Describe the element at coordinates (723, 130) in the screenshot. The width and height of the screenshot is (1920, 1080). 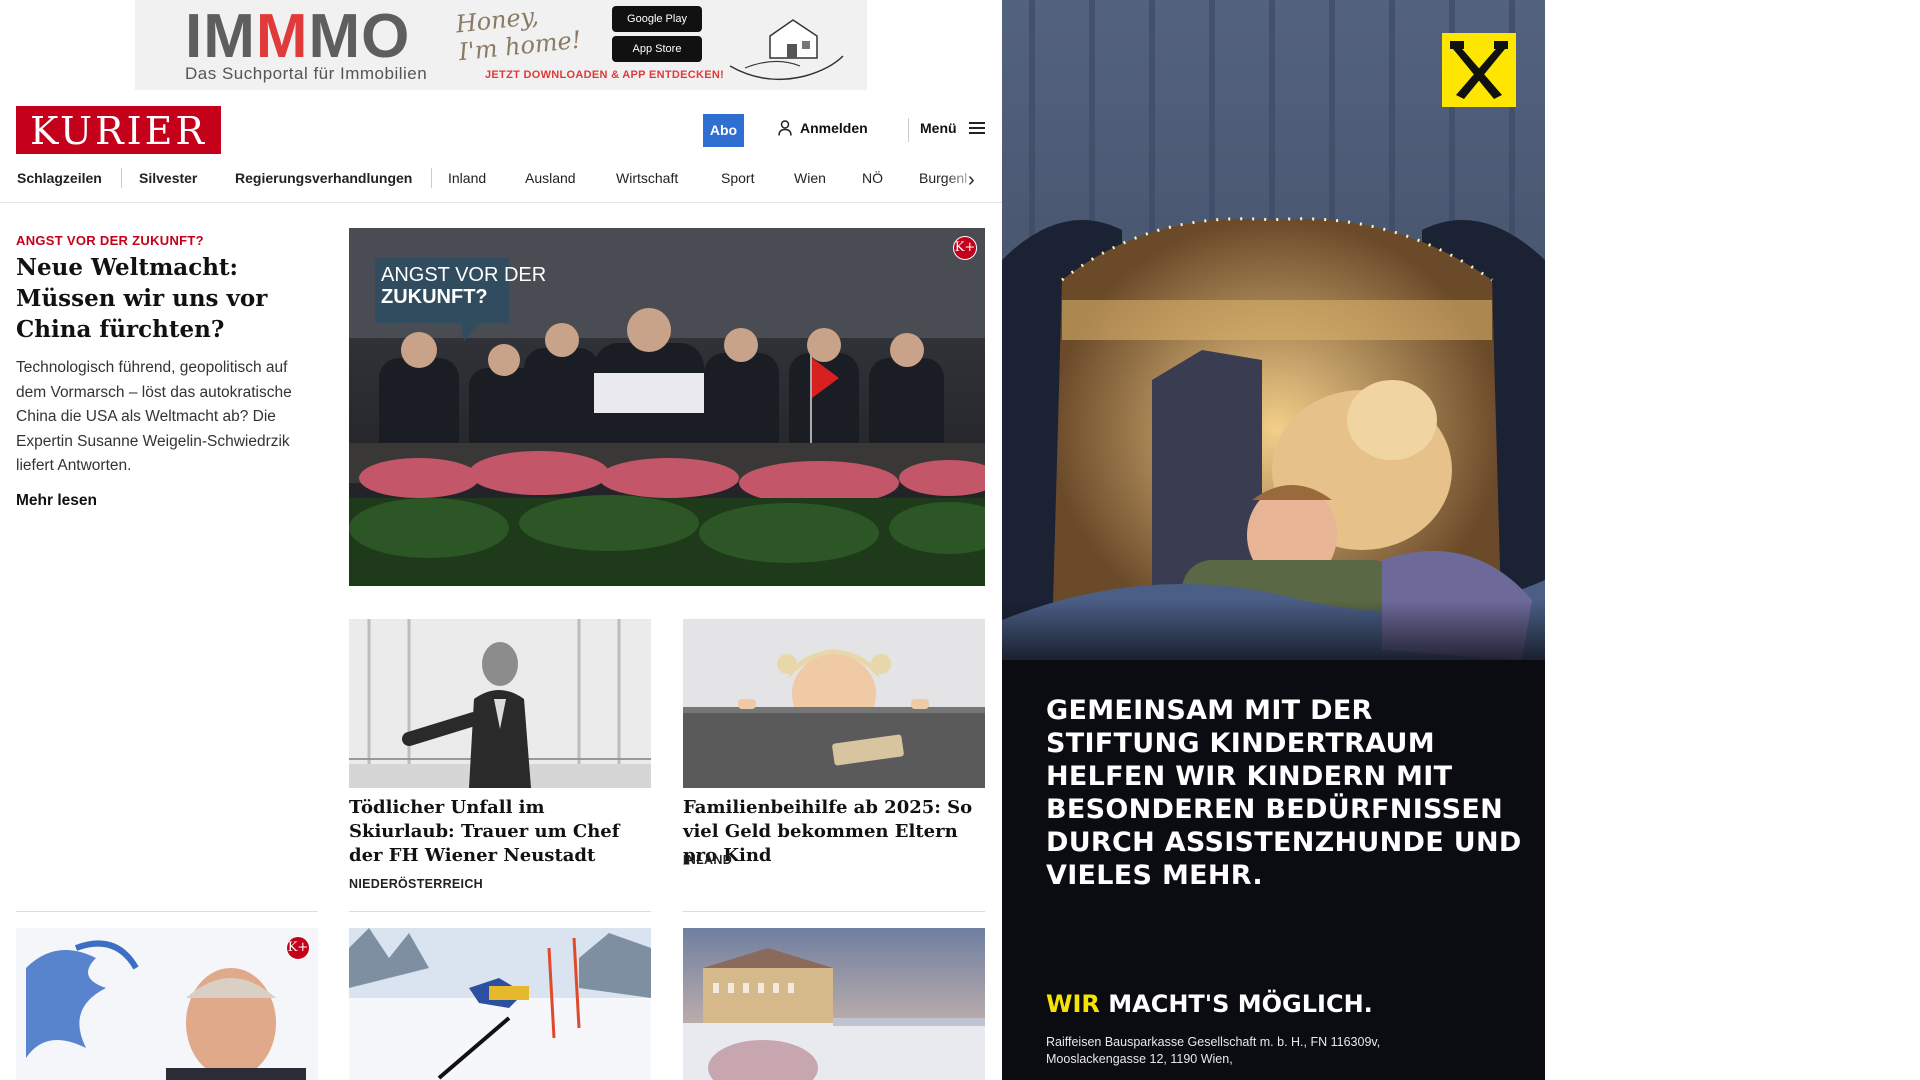
I see `abo-button: Abo` at that location.